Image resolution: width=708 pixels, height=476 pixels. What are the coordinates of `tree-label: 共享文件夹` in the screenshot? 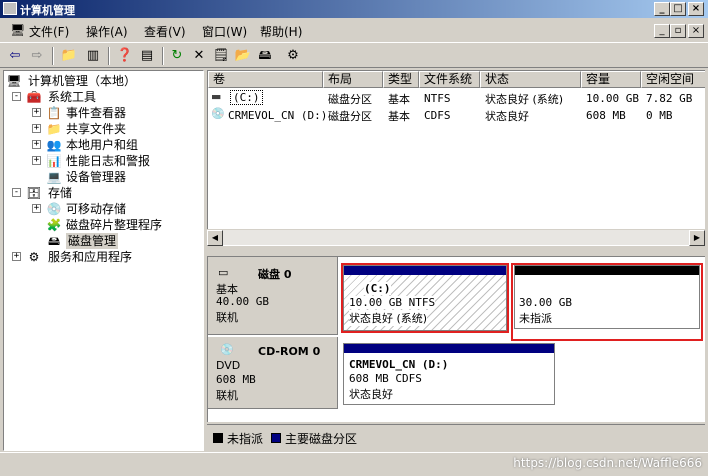 It's located at (96, 129).